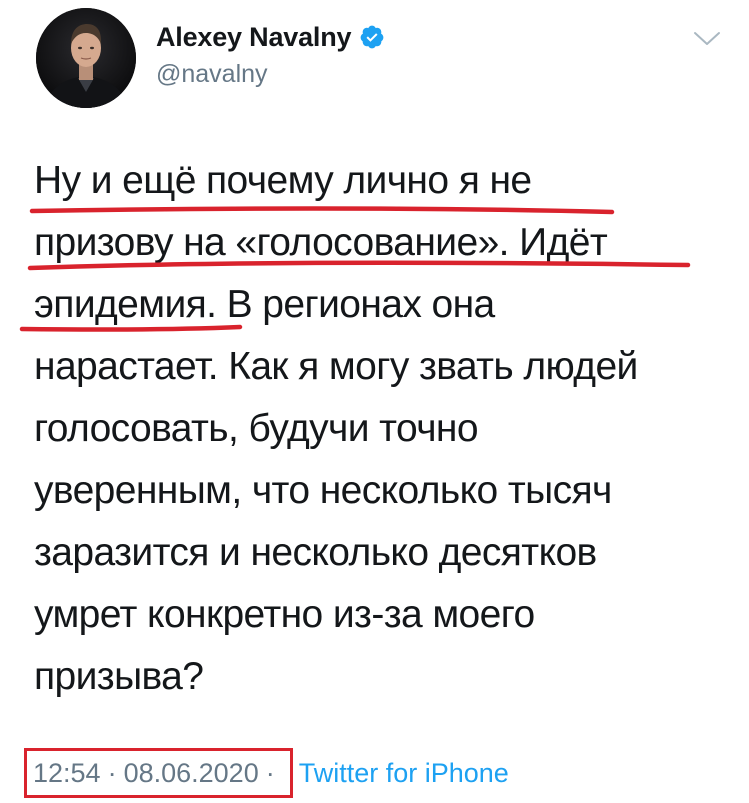 The height and width of the screenshot is (803, 749). Describe the element at coordinates (372, 37) in the screenshot. I see `verified-badge-icon` at that location.